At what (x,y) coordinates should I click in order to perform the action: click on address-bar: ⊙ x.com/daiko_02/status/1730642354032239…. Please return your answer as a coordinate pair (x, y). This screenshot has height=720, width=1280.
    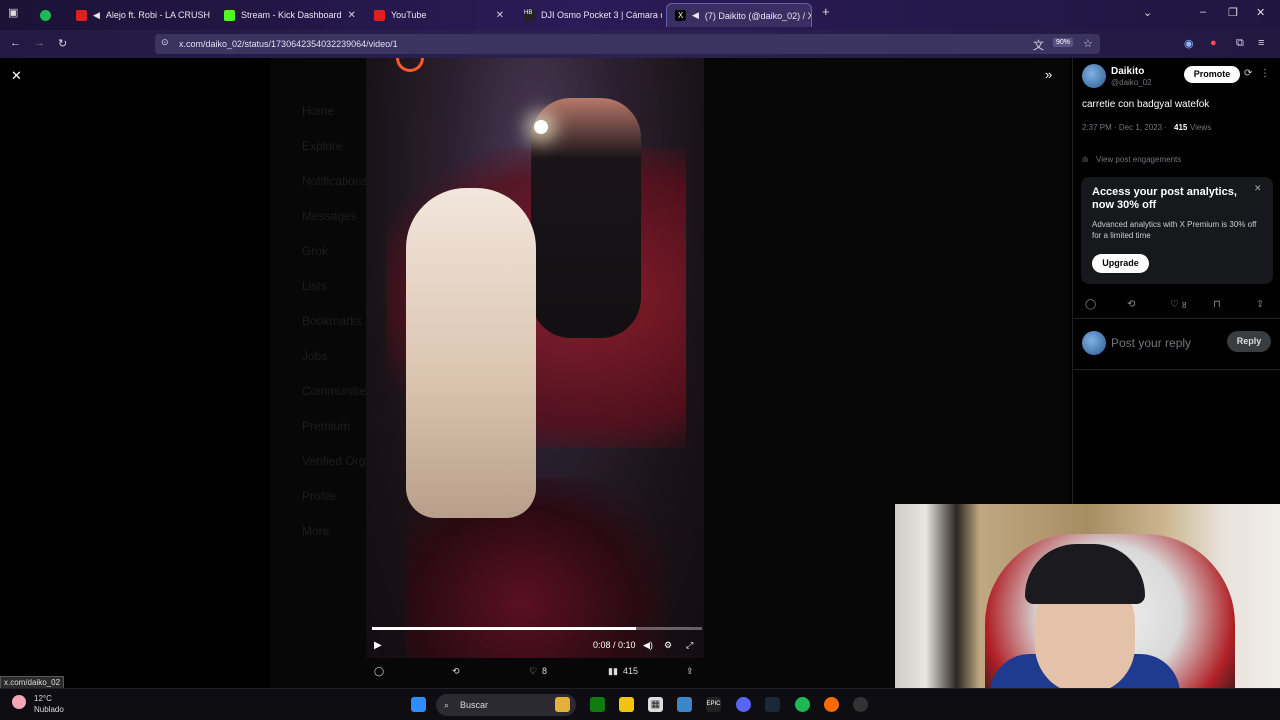
    Looking at the image, I should click on (627, 44).